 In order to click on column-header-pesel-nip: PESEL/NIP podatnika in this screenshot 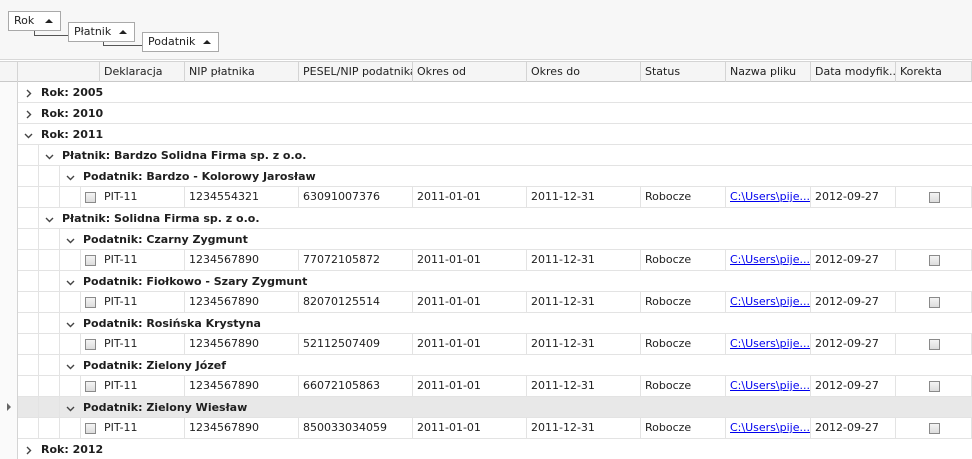, I will do `click(356, 72)`.